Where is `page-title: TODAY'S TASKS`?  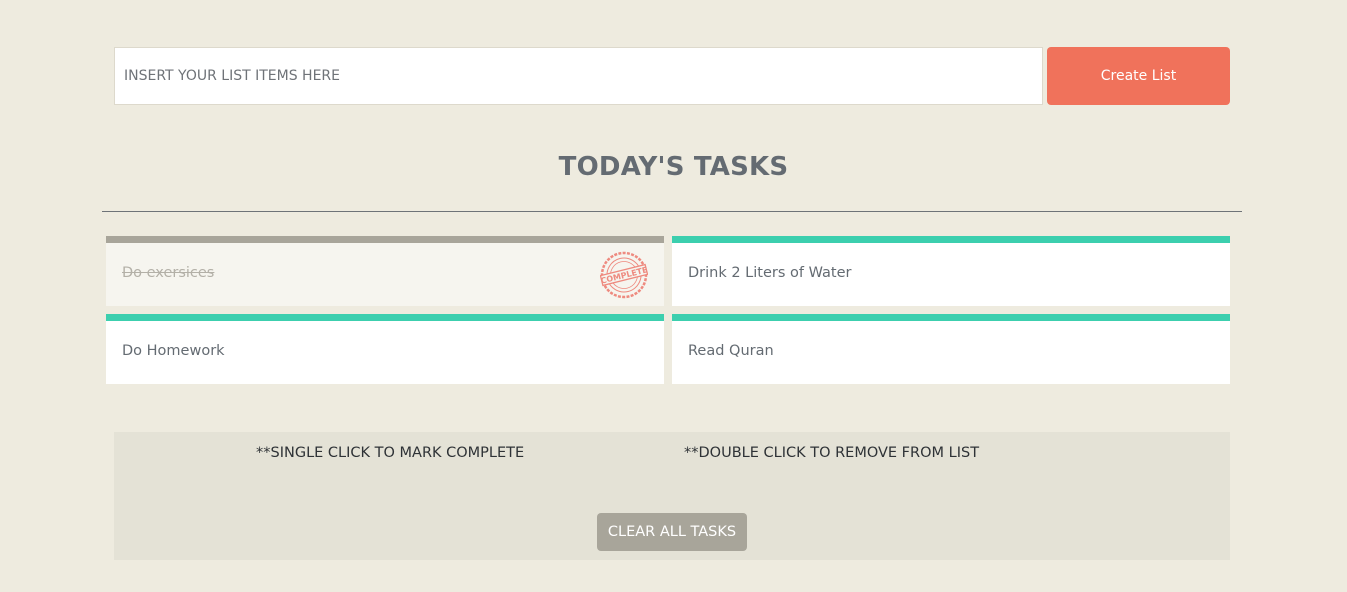
page-title: TODAY'S TASKS is located at coordinates (673, 167).